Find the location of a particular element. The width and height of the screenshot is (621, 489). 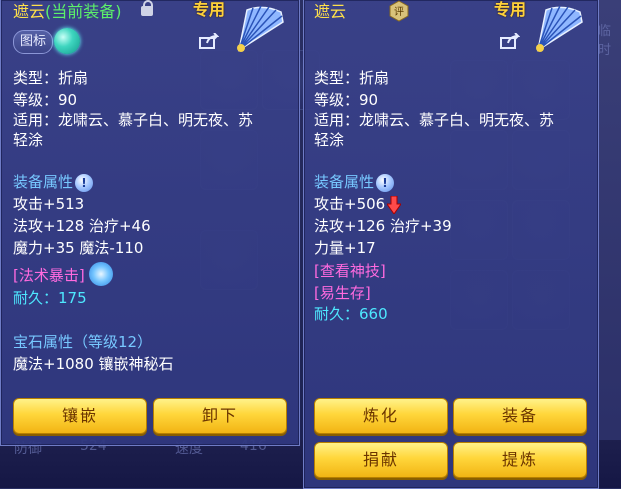

equipped-status: (当前装备) is located at coordinates (83, 11).